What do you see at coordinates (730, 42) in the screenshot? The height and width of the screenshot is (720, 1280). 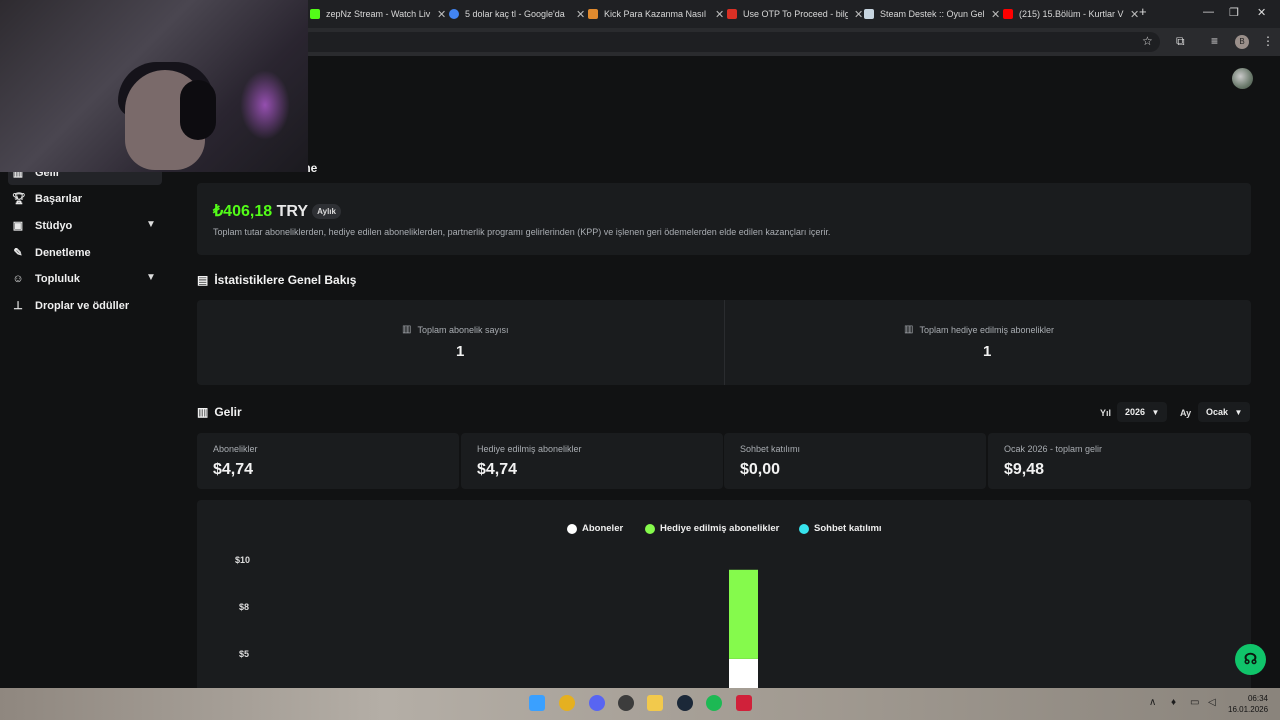 I see `address-bar` at bounding box center [730, 42].